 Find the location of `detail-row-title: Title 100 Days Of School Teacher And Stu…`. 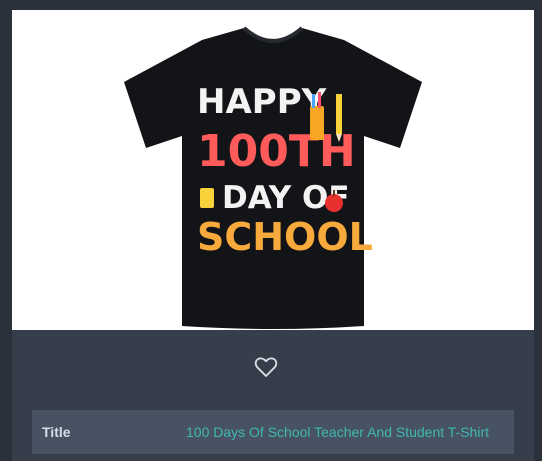

detail-row-title: Title 100 Days Of School Teacher And Stu… is located at coordinates (273, 432).